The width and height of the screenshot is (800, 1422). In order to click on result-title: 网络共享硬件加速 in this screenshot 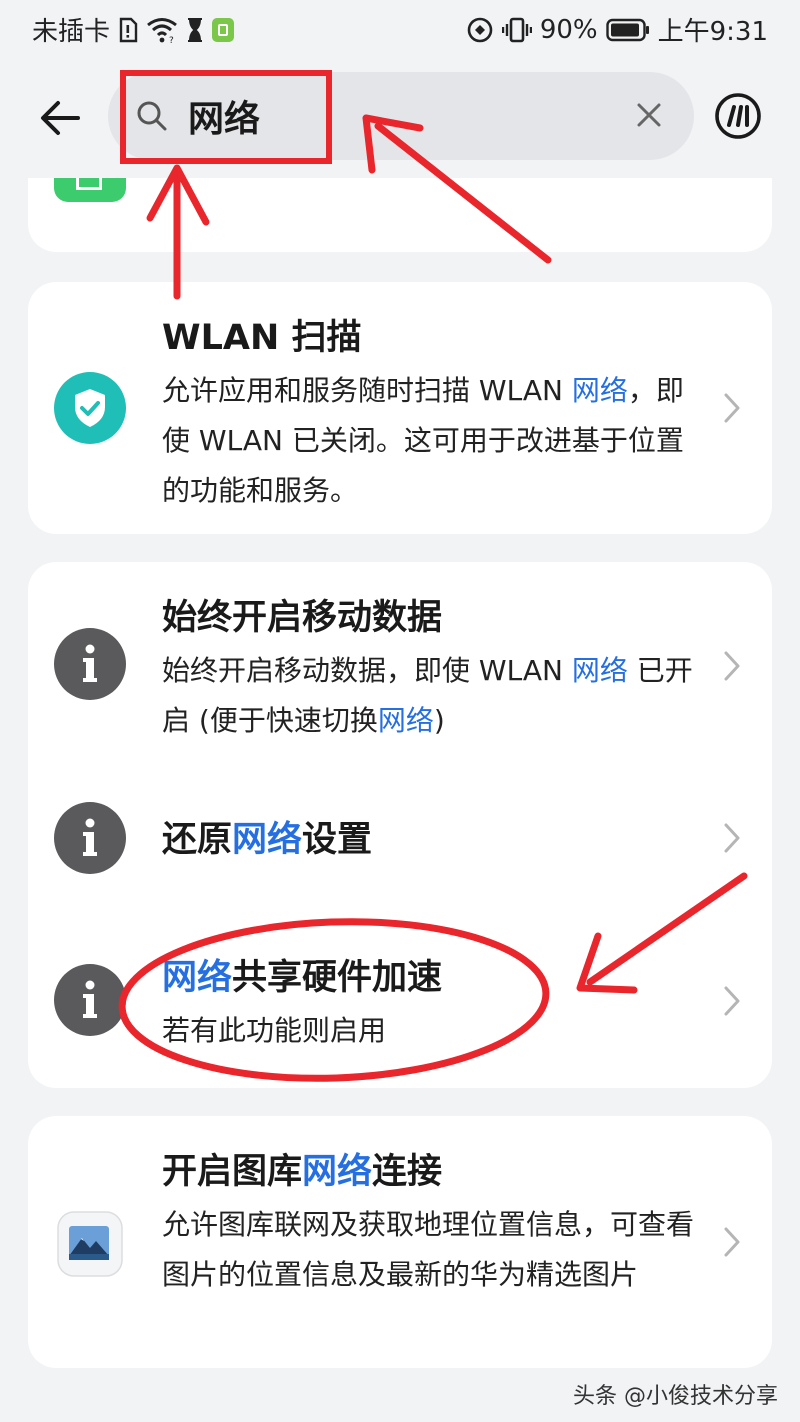, I will do `click(302, 978)`.